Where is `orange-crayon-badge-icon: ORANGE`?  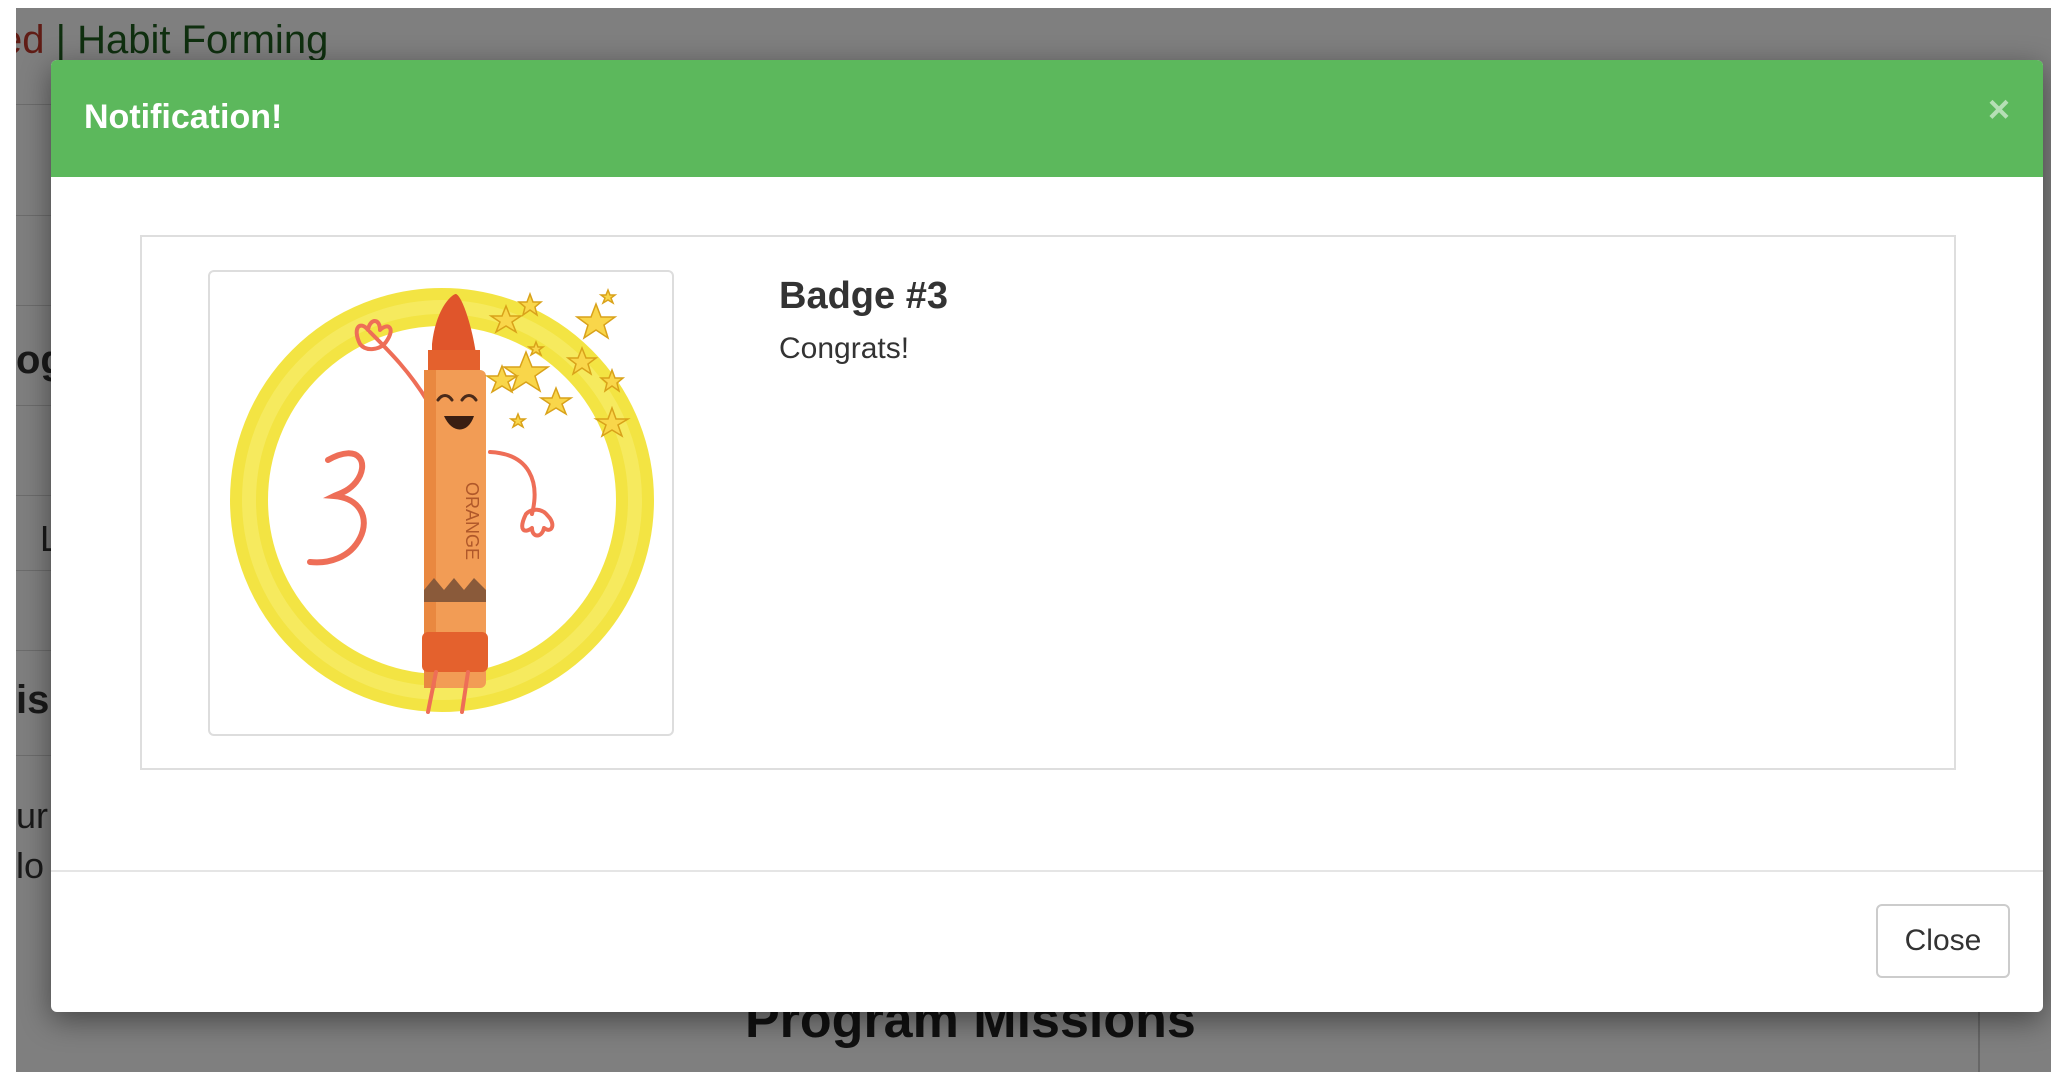 orange-crayon-badge-icon: ORANGE is located at coordinates (442, 500).